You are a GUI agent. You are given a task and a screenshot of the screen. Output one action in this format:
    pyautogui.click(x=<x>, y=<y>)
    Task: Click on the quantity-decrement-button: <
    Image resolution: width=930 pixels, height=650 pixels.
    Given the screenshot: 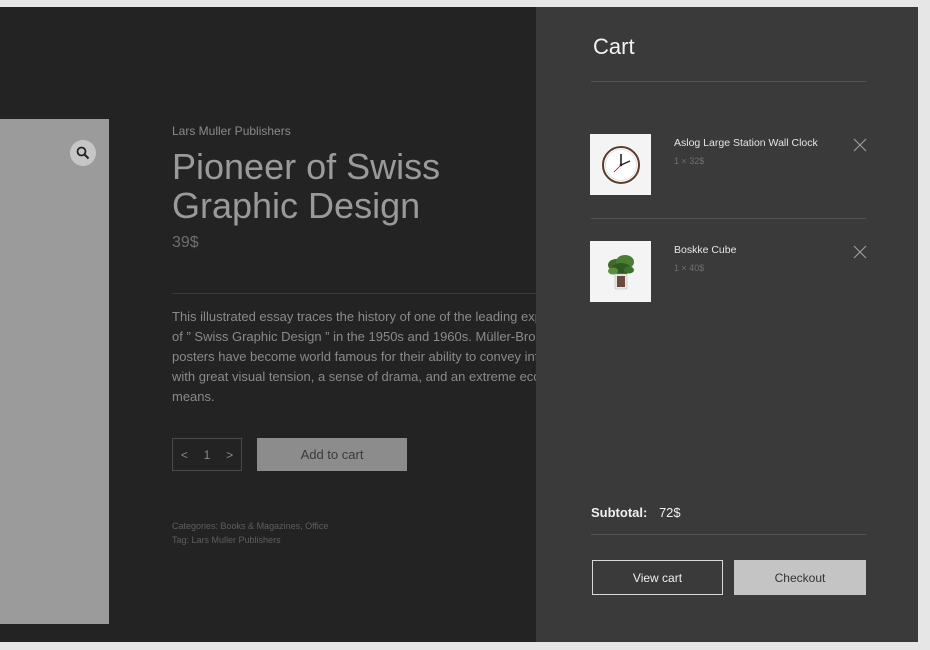 What is the action you would take?
    pyautogui.click(x=184, y=455)
    